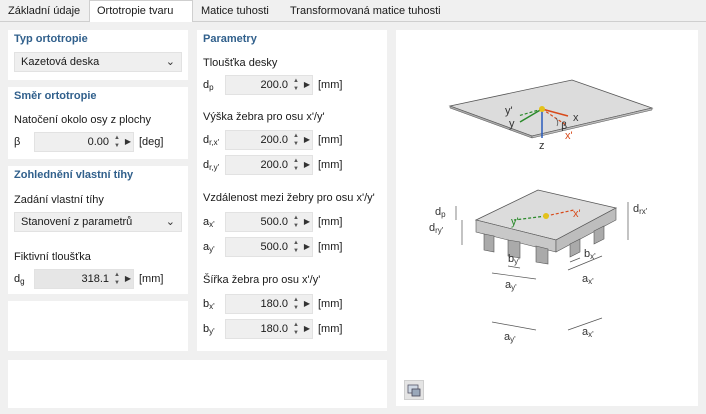 The height and width of the screenshot is (414, 706). What do you see at coordinates (77, 222) in the screenshot?
I see `select-value: Stanovení z parametrů` at bounding box center [77, 222].